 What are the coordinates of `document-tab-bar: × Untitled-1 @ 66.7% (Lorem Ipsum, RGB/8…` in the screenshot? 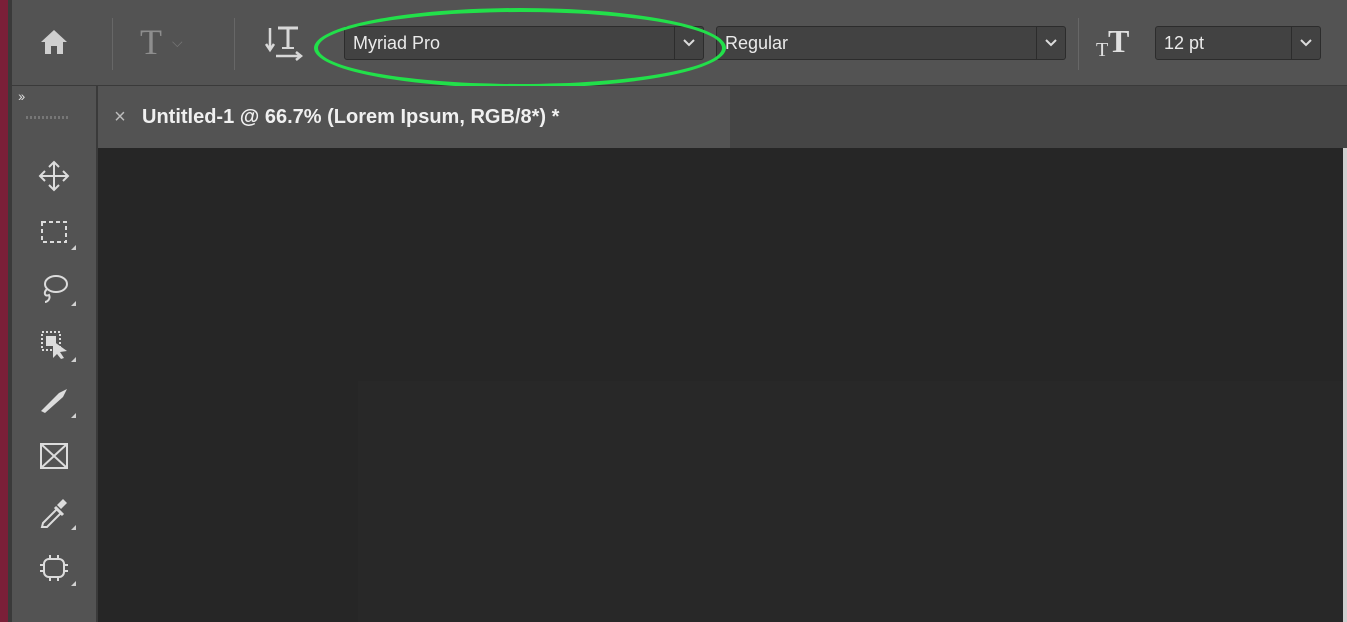 It's located at (722, 117).